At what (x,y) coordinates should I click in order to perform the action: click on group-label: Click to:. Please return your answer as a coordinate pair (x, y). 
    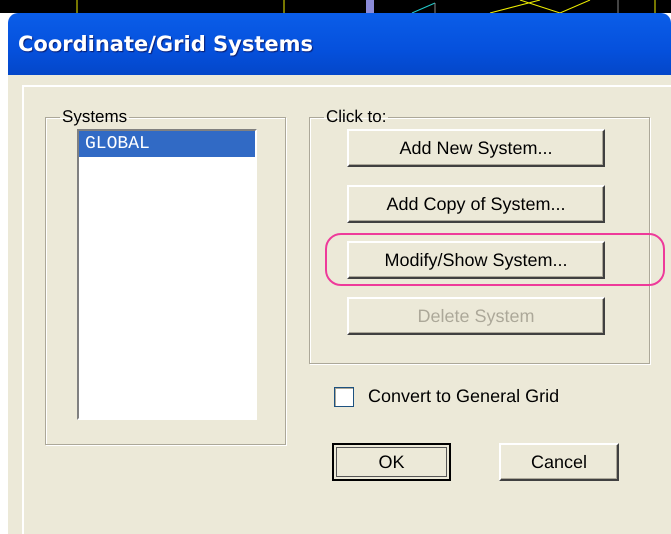
    Looking at the image, I should click on (356, 117).